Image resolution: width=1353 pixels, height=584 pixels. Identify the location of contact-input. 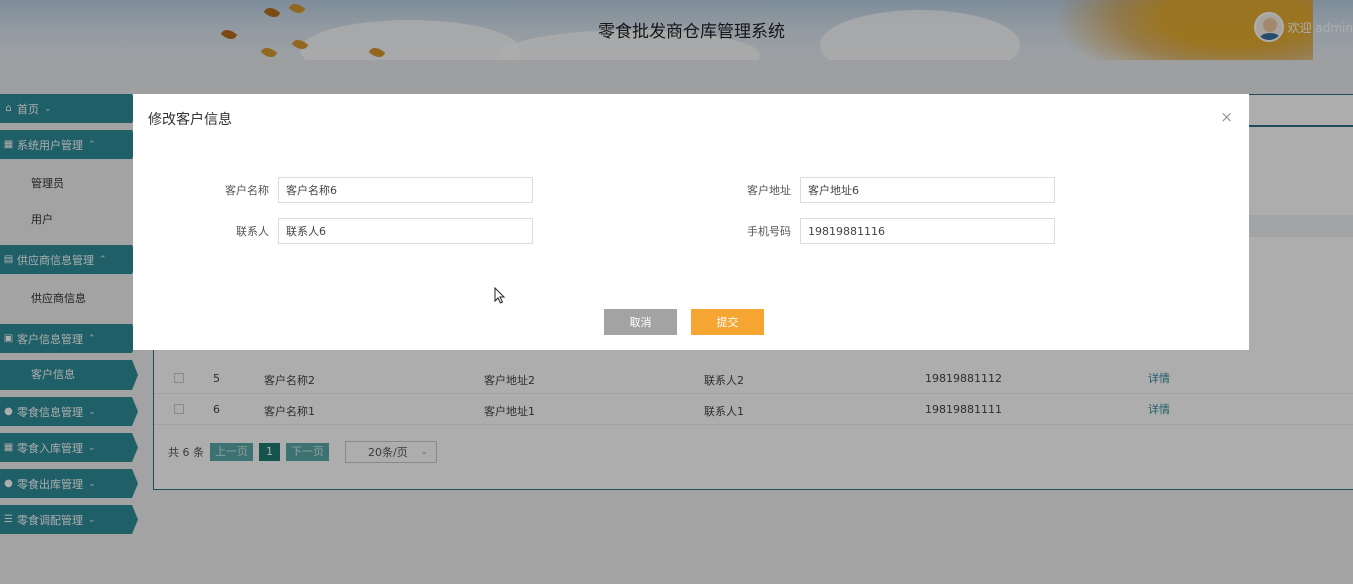
(405, 231).